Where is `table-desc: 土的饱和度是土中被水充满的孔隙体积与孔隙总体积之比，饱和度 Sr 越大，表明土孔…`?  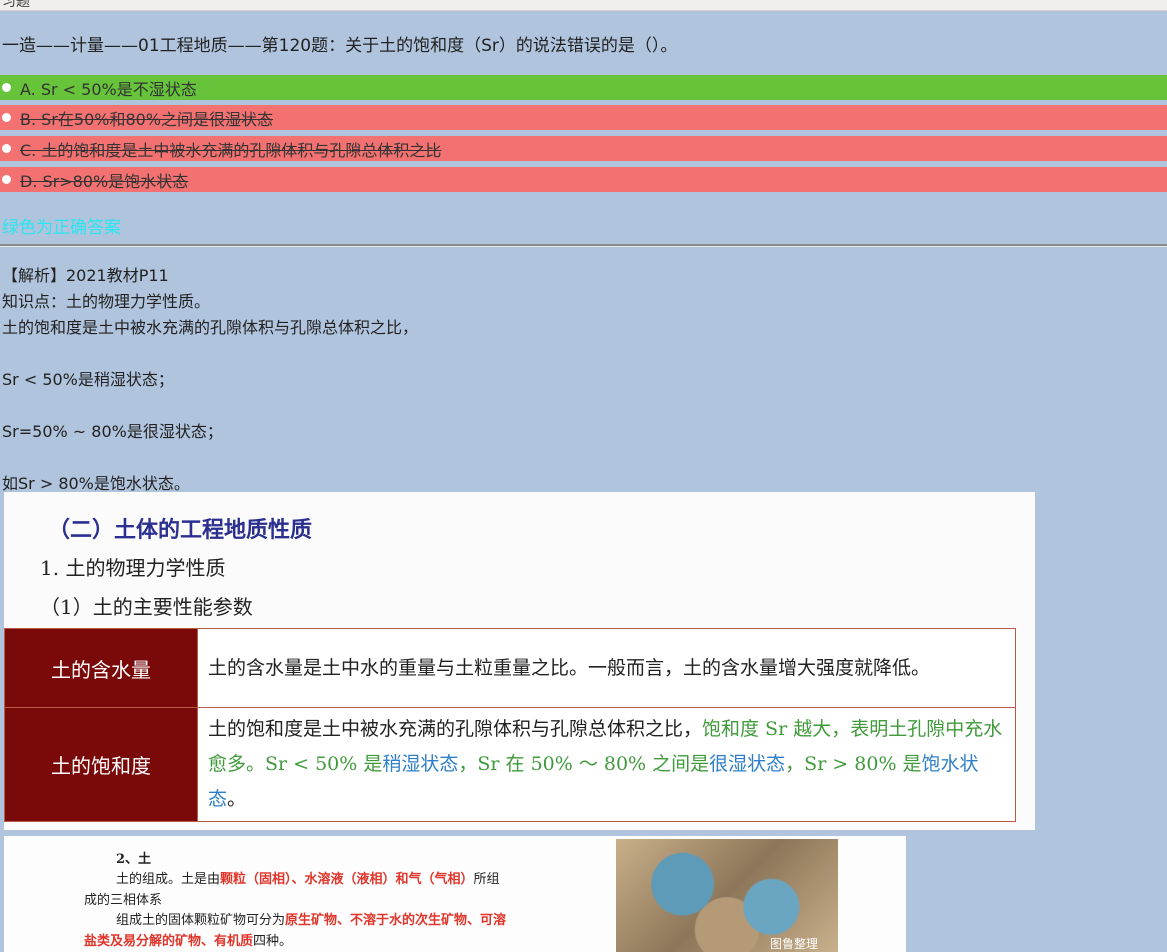
table-desc: 土的饱和度是土中被水充满的孔隙体积与孔隙总体积之比，饱和度 Sr 越大，表明土孔… is located at coordinates (606, 764).